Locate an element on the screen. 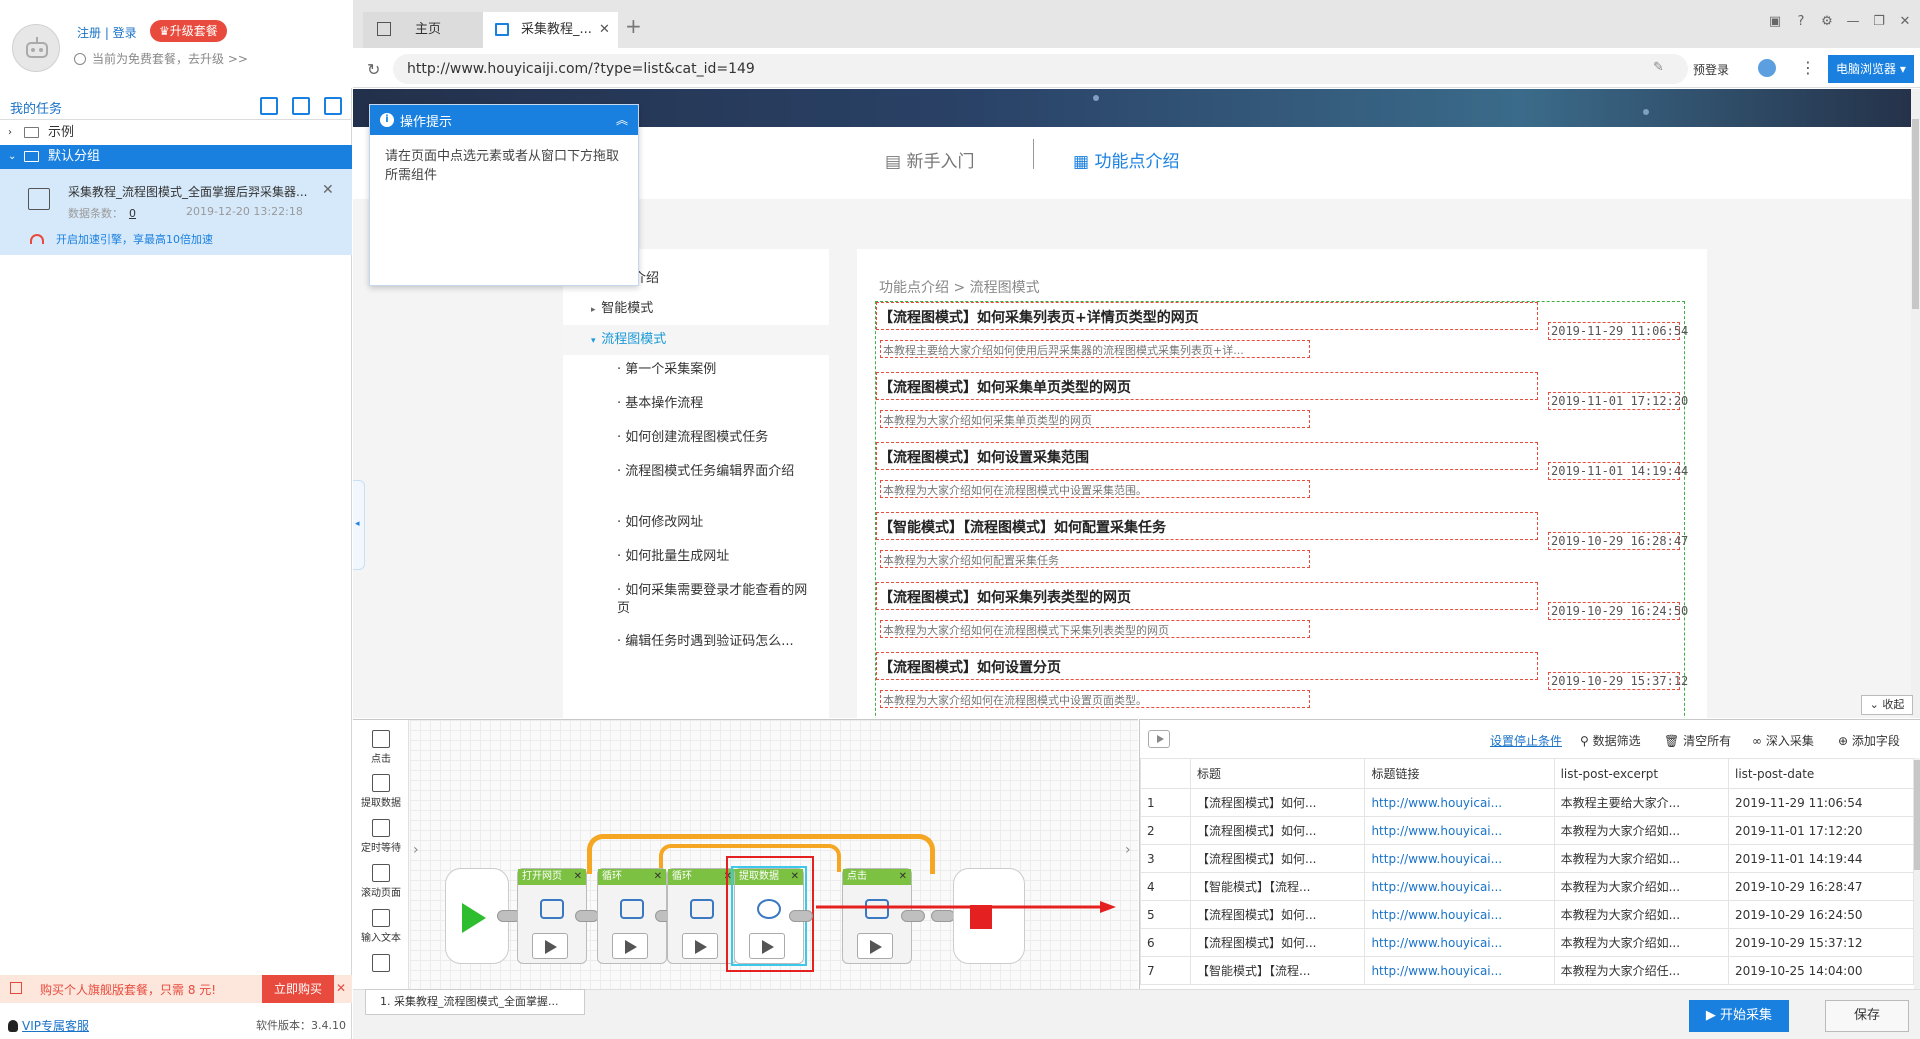 This screenshot has height=1039, width=1920. article-title: 【流程图模式】如何采集列表类型的网页 is located at coordinates (1207, 596).